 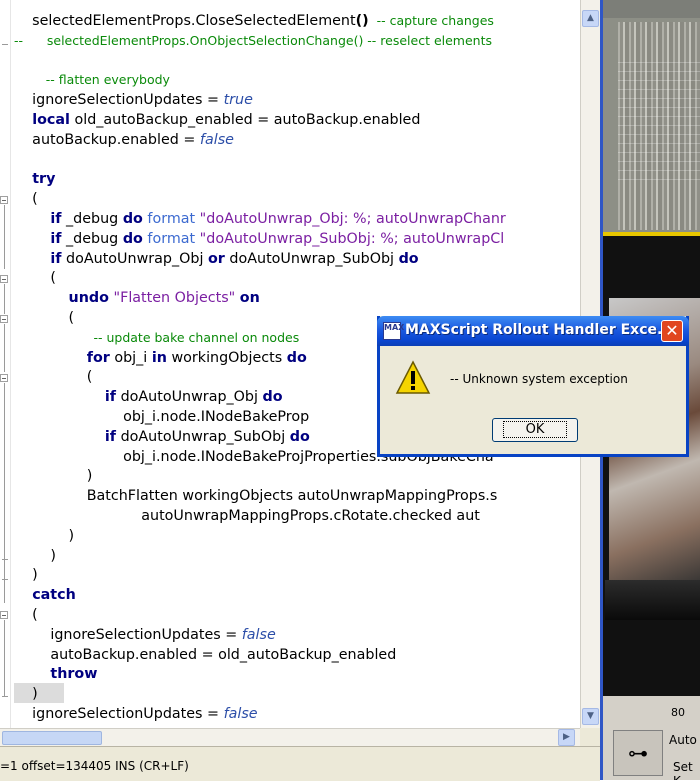 What do you see at coordinates (638, 753) in the screenshot?
I see `key-icon: ⊶` at bounding box center [638, 753].